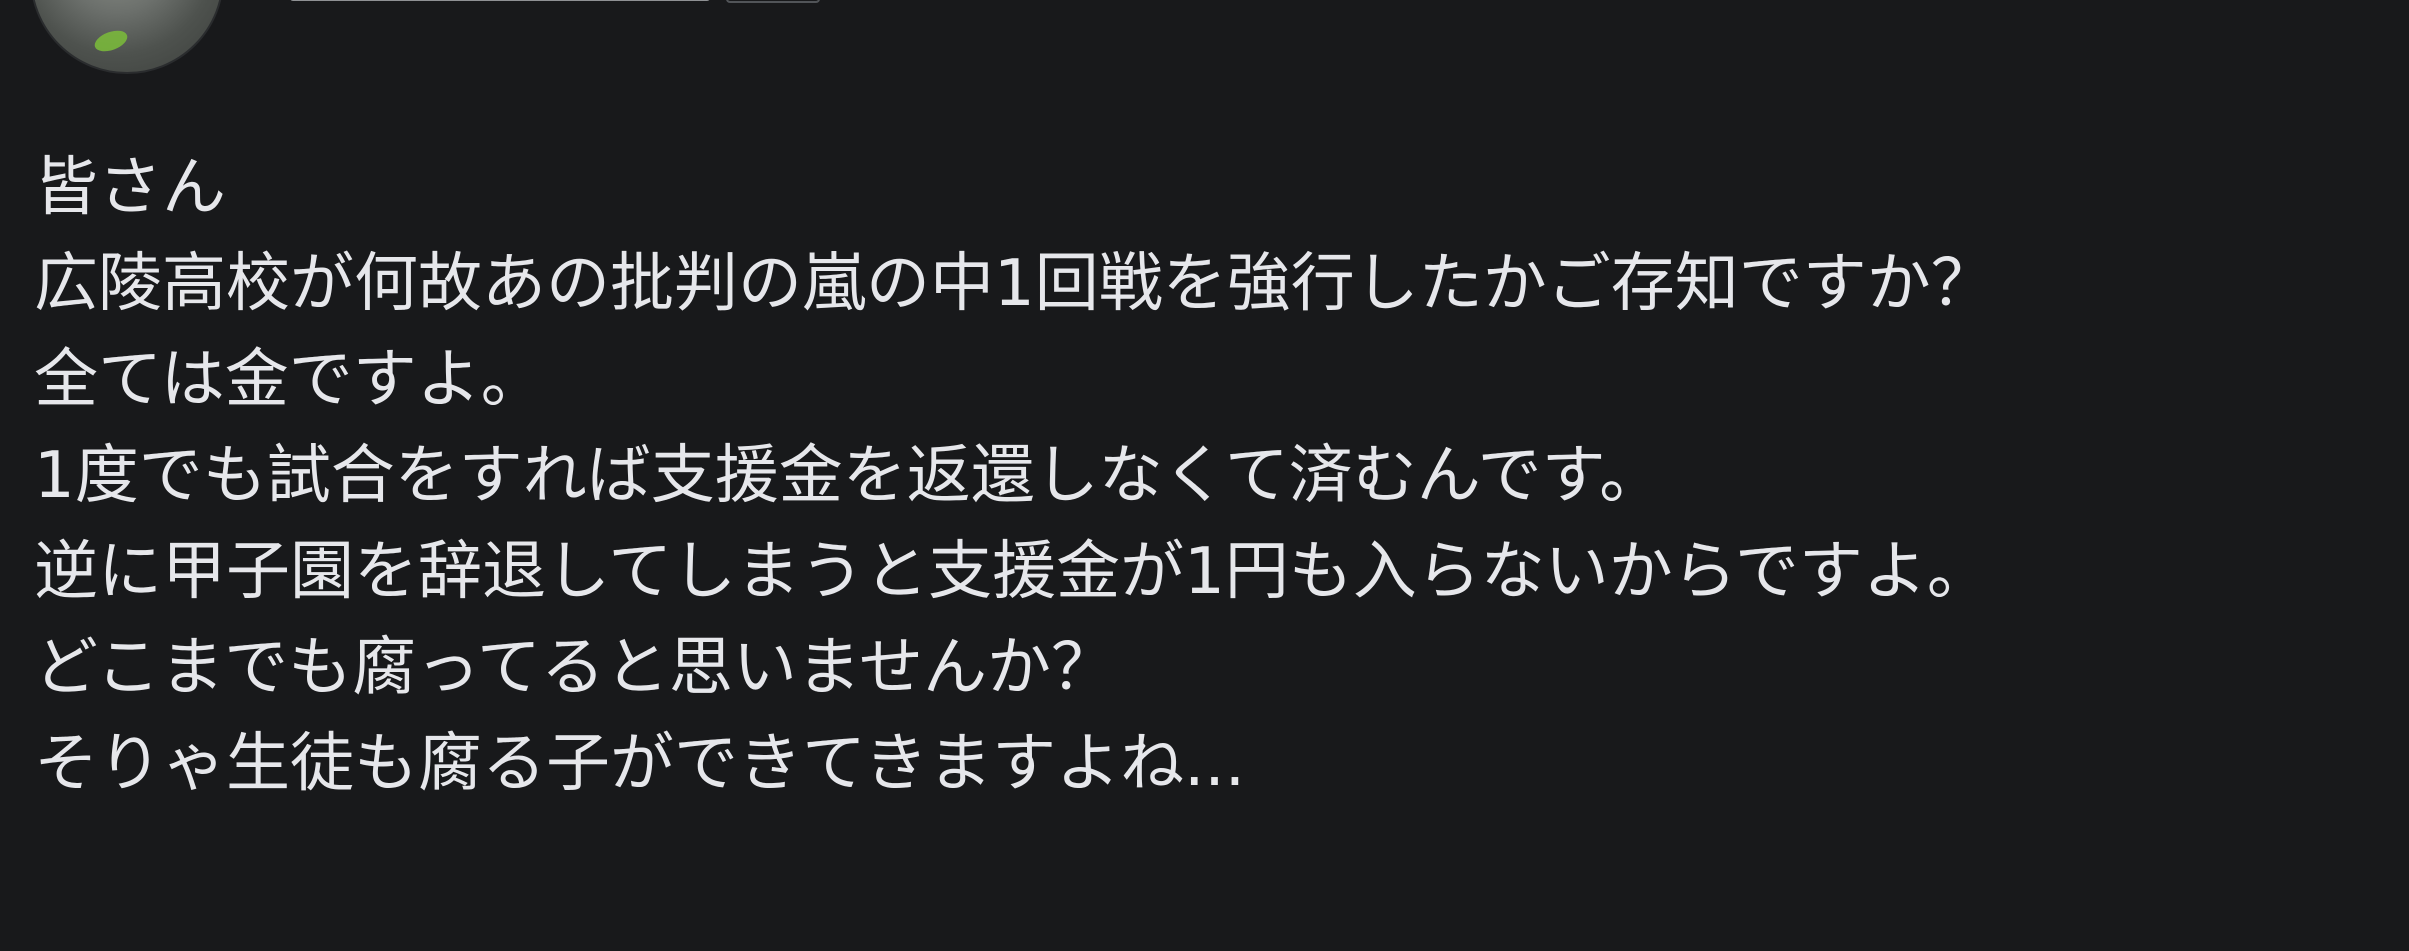  Describe the element at coordinates (289, 380) in the screenshot. I see `post-line: 全ては金ですよ。` at that location.